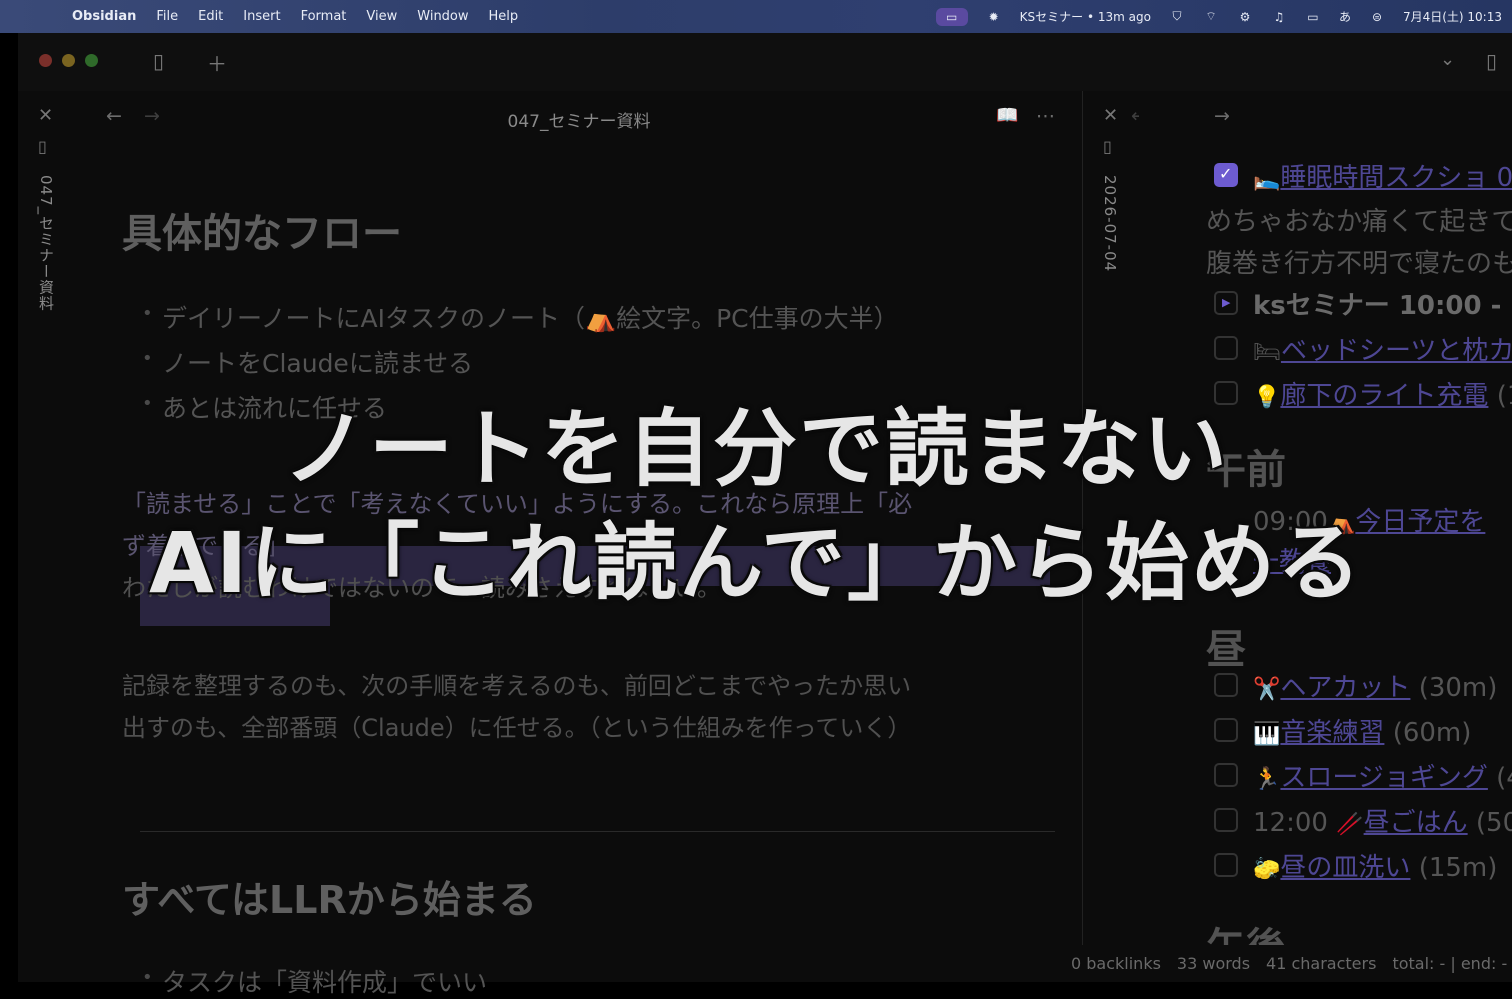 The height and width of the screenshot is (999, 1512). Describe the element at coordinates (1085, 16) in the screenshot. I see `calendar-status: KSセミナー • 13m ago` at that location.